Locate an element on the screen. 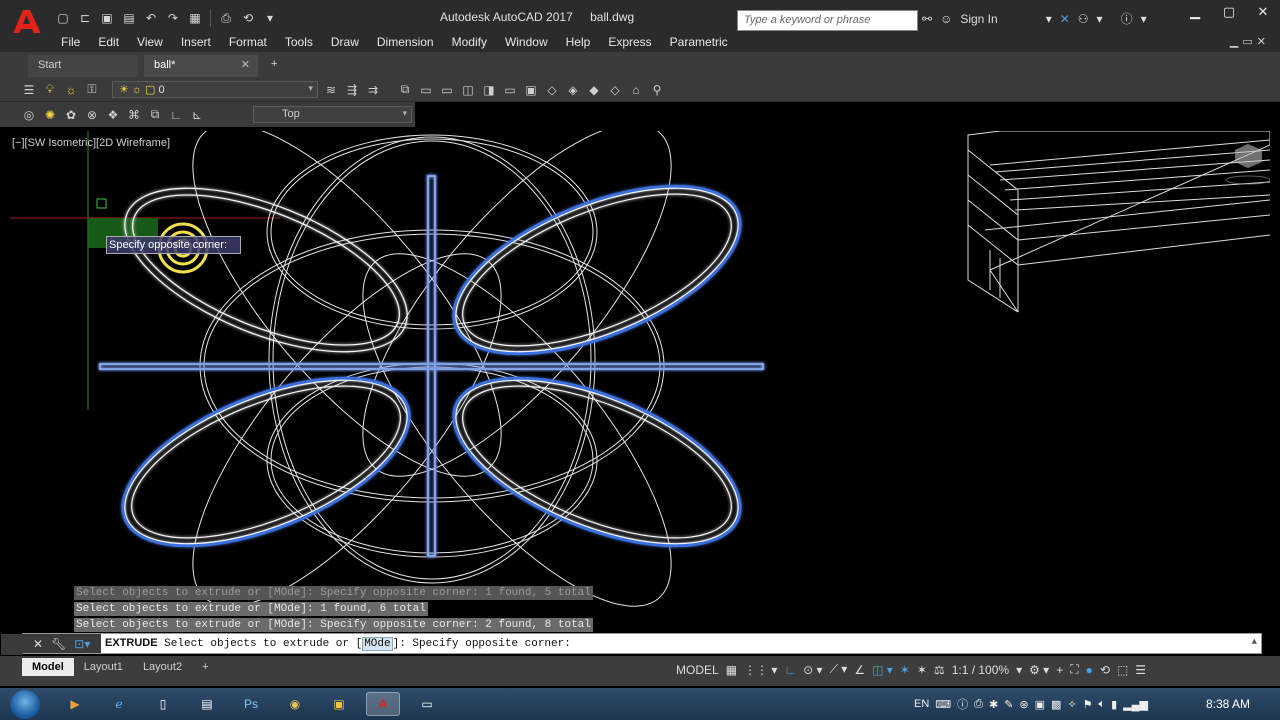 Image resolution: width=1280 pixels, height=720 pixels. layer-properties-icon: ☰ is located at coordinates (29, 89).